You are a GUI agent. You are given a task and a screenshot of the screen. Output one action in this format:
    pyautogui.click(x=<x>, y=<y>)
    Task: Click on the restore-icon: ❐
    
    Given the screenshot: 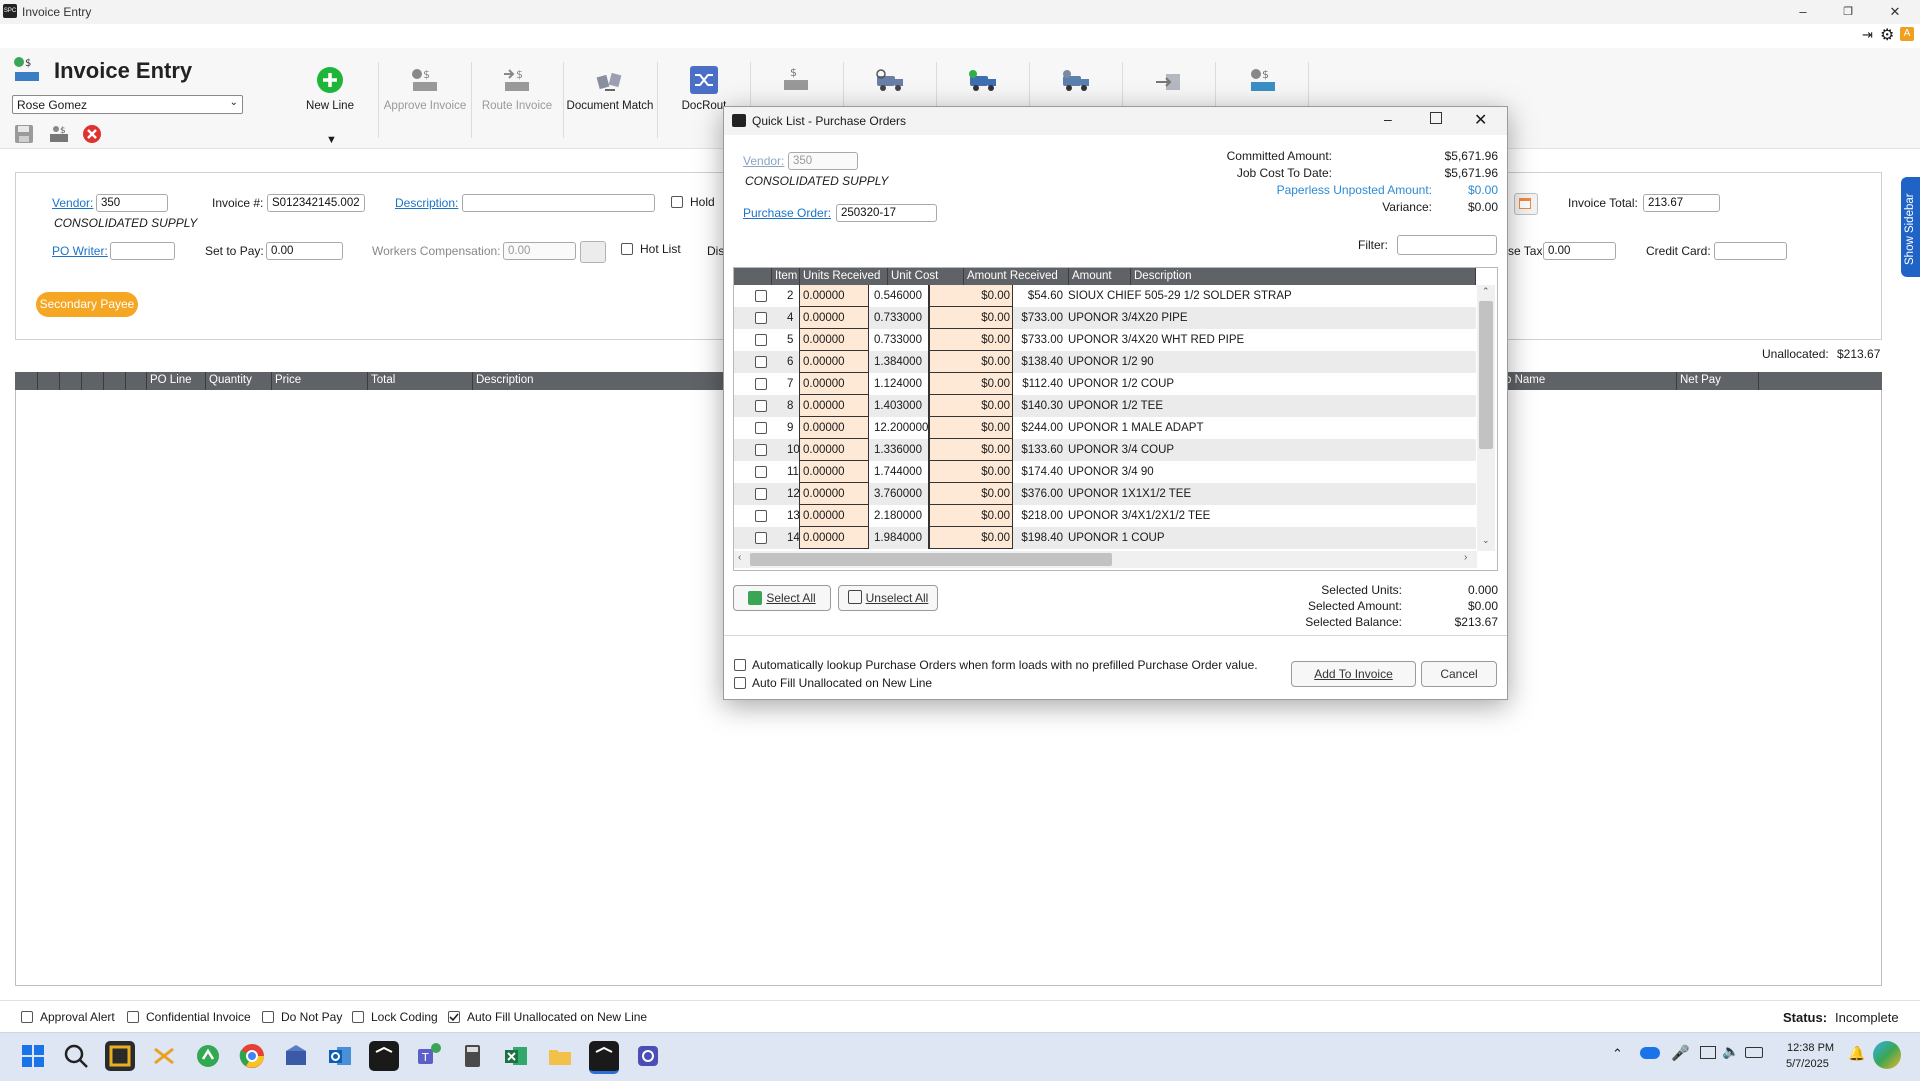 What is the action you would take?
    pyautogui.click(x=1848, y=12)
    